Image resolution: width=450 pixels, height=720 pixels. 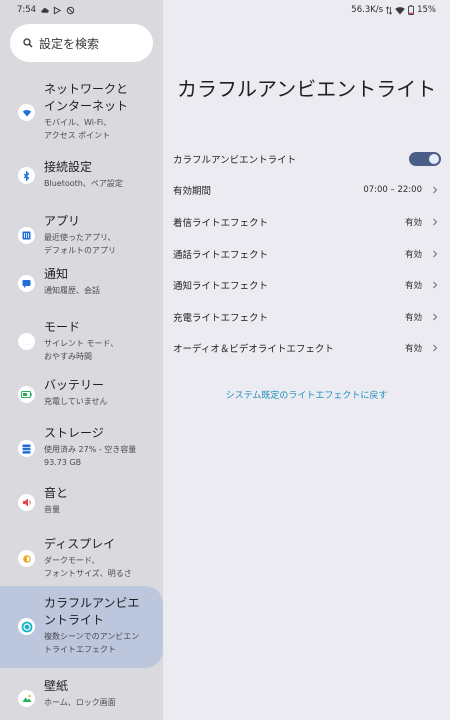 I want to click on sidebar-item-sublabel: 複数シーンでのアンビエン トライトエフェクト, so click(x=92, y=643).